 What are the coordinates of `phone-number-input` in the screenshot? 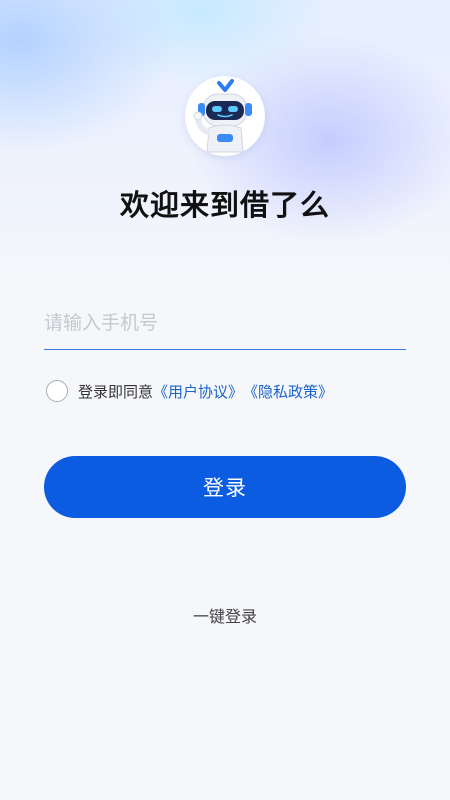 It's located at (225, 325).